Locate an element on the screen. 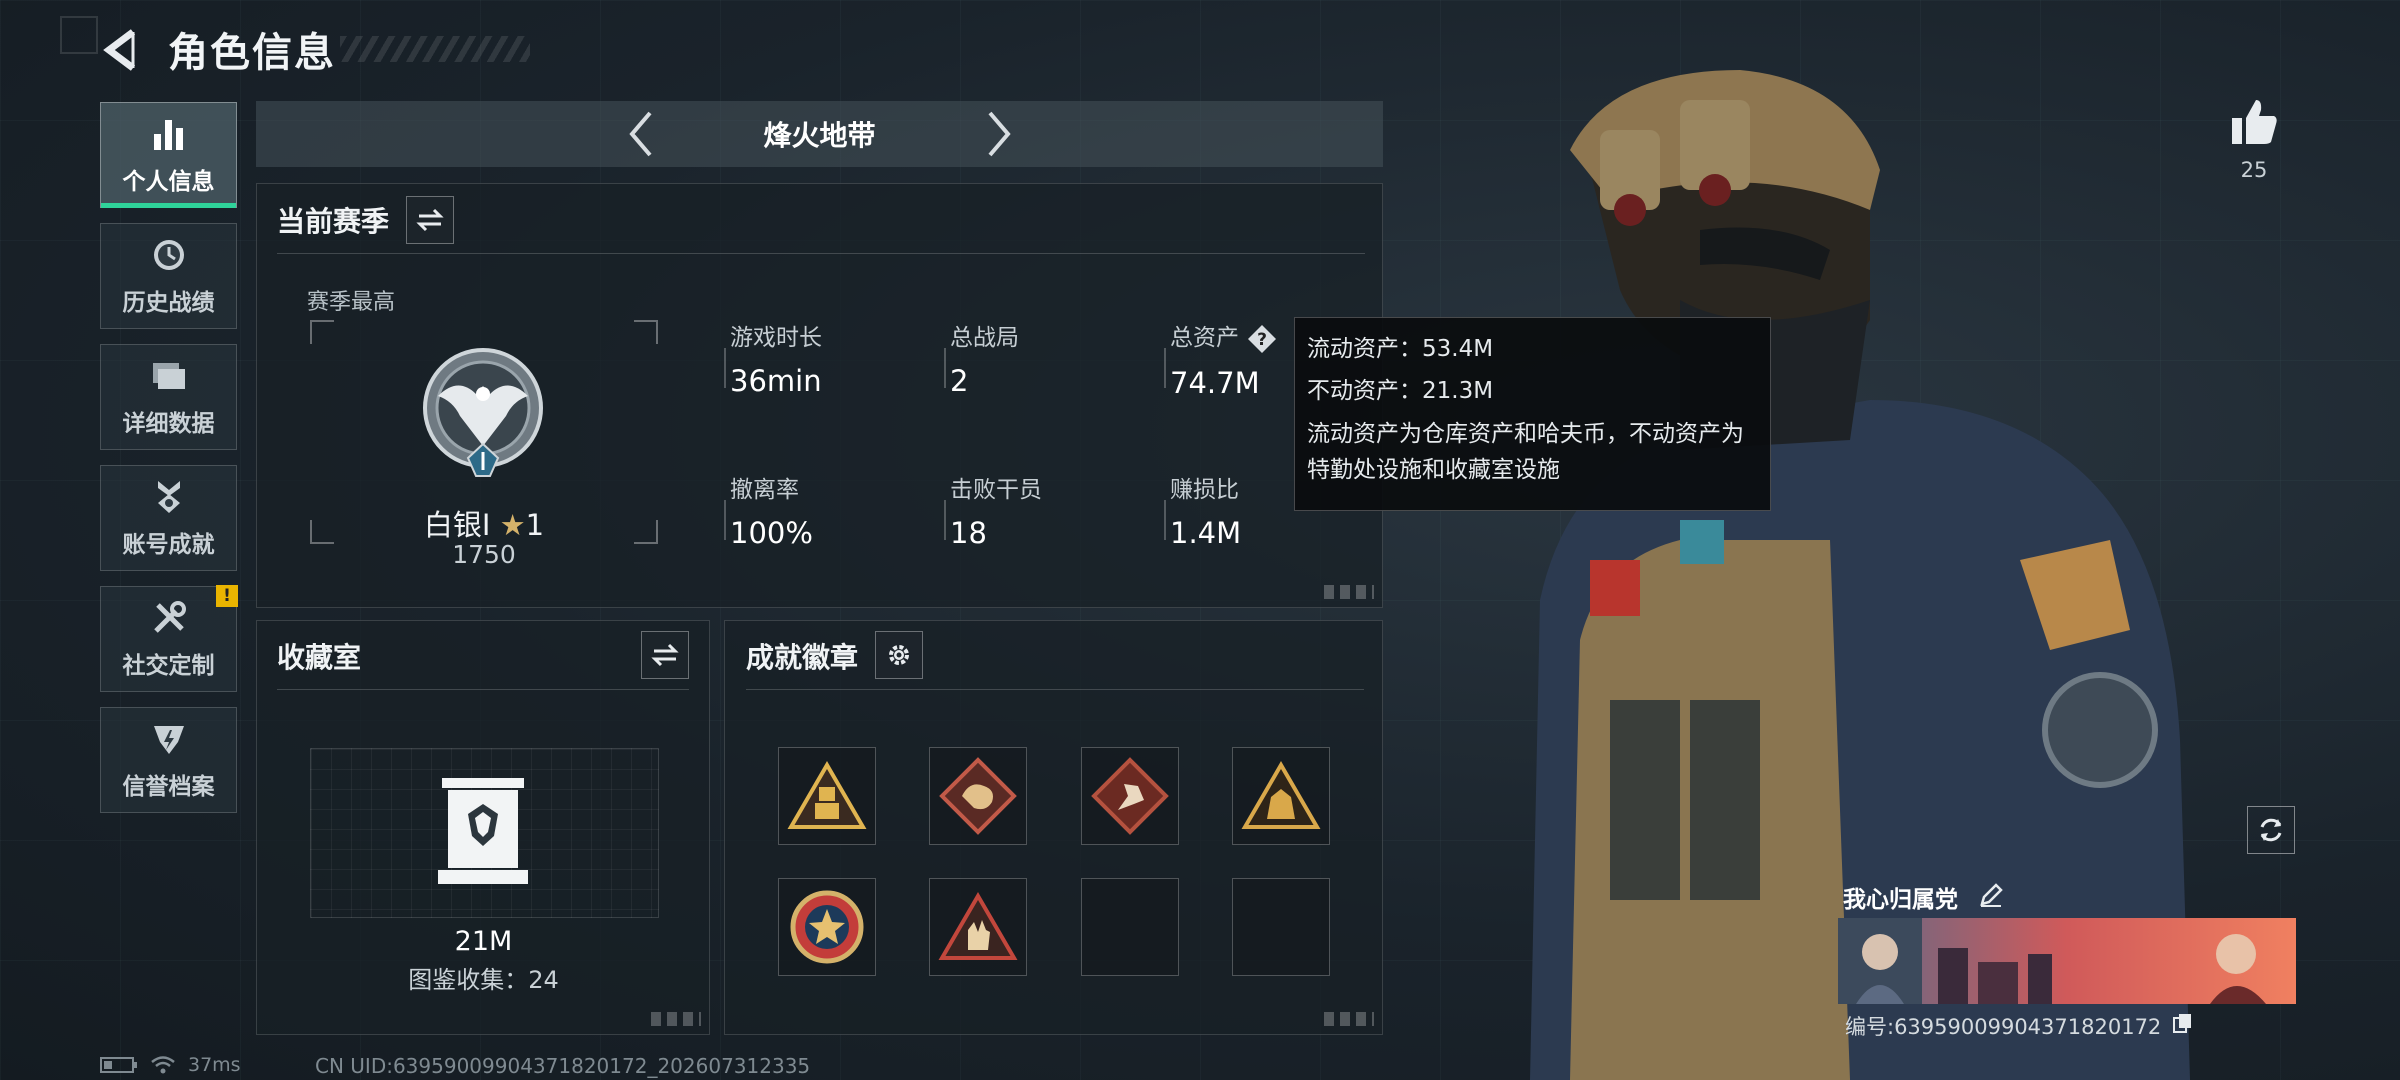 The width and height of the screenshot is (2400, 1080). stat-label: 总战局 is located at coordinates (984, 338).